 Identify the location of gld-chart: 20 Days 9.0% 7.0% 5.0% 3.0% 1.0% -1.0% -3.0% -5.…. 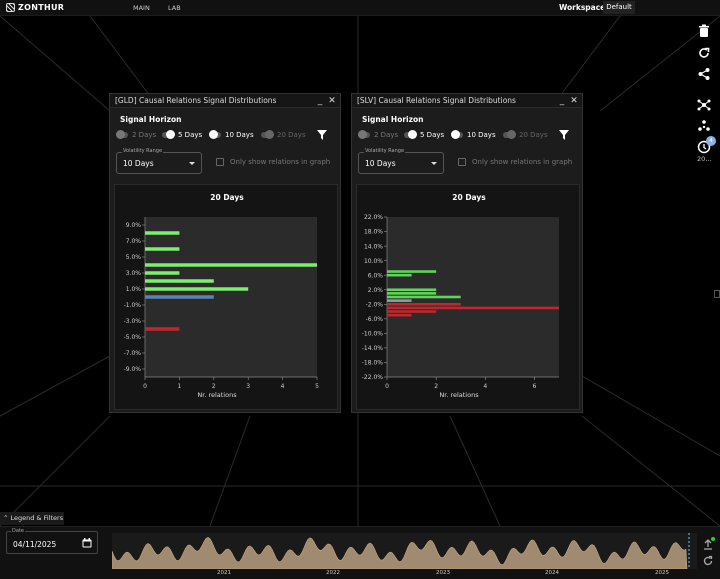
(226, 297).